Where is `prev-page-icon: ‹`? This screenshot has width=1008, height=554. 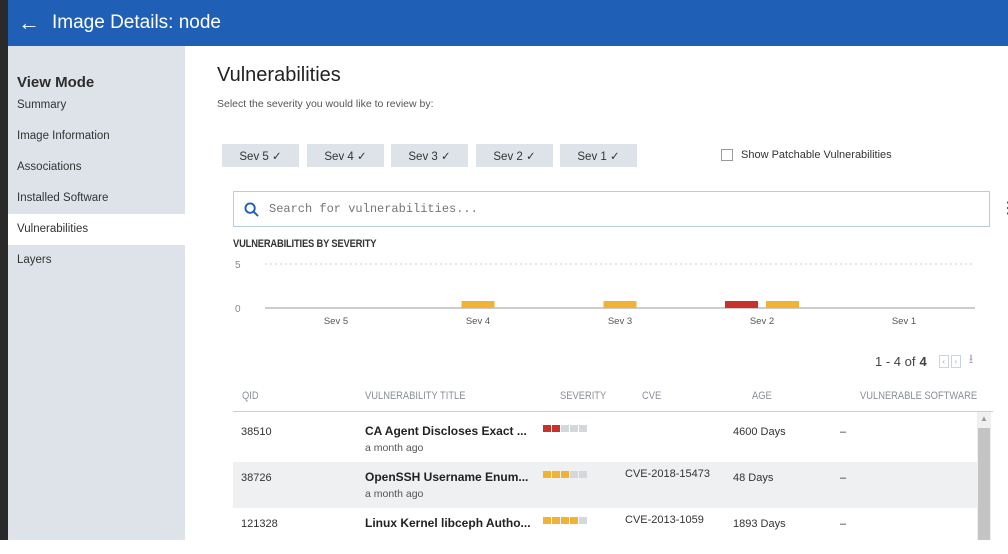 prev-page-icon: ‹ is located at coordinates (943, 361).